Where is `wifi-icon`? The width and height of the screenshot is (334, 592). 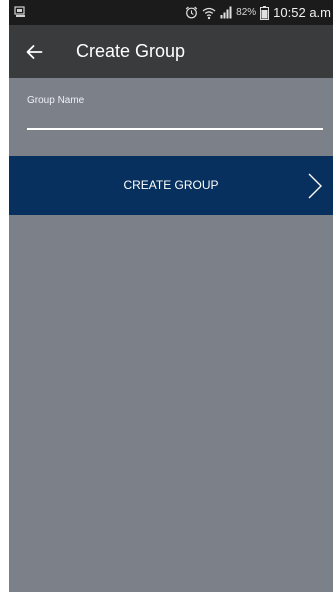 wifi-icon is located at coordinates (209, 13).